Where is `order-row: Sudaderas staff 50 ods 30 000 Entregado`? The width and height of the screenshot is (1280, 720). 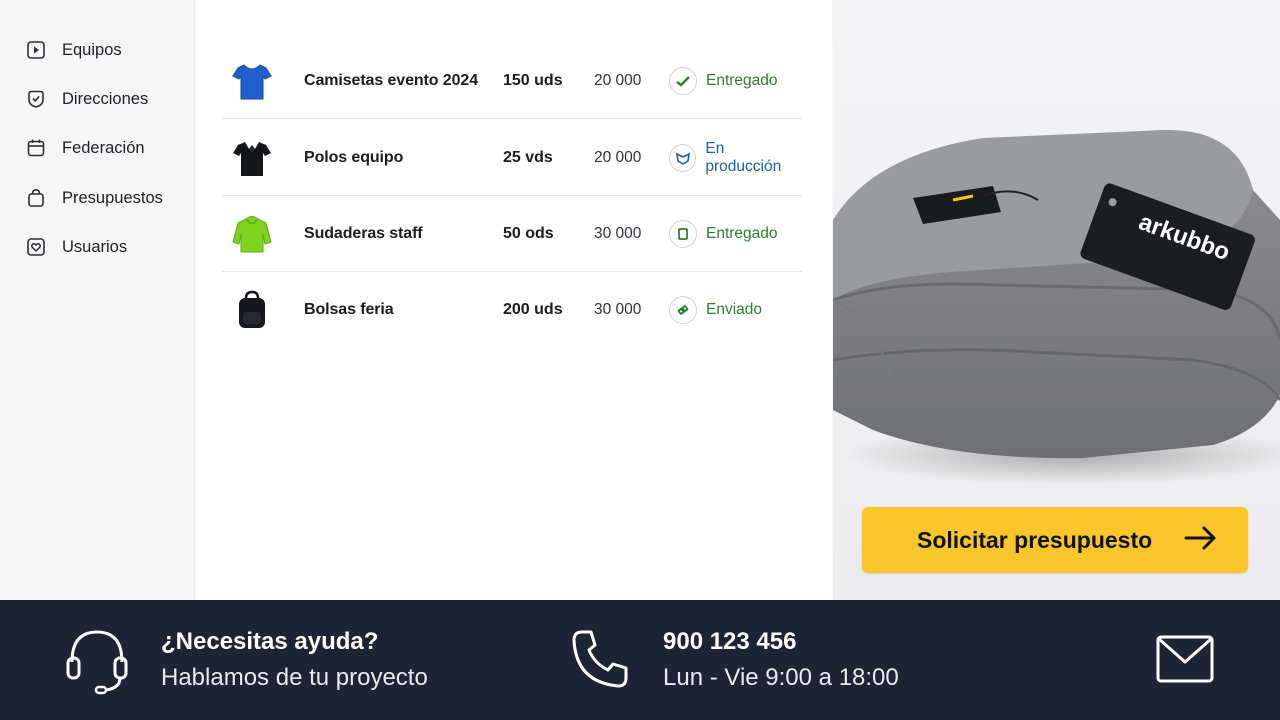 order-row: Sudaderas staff 50 ods 30 000 Entregado is located at coordinates (512, 234).